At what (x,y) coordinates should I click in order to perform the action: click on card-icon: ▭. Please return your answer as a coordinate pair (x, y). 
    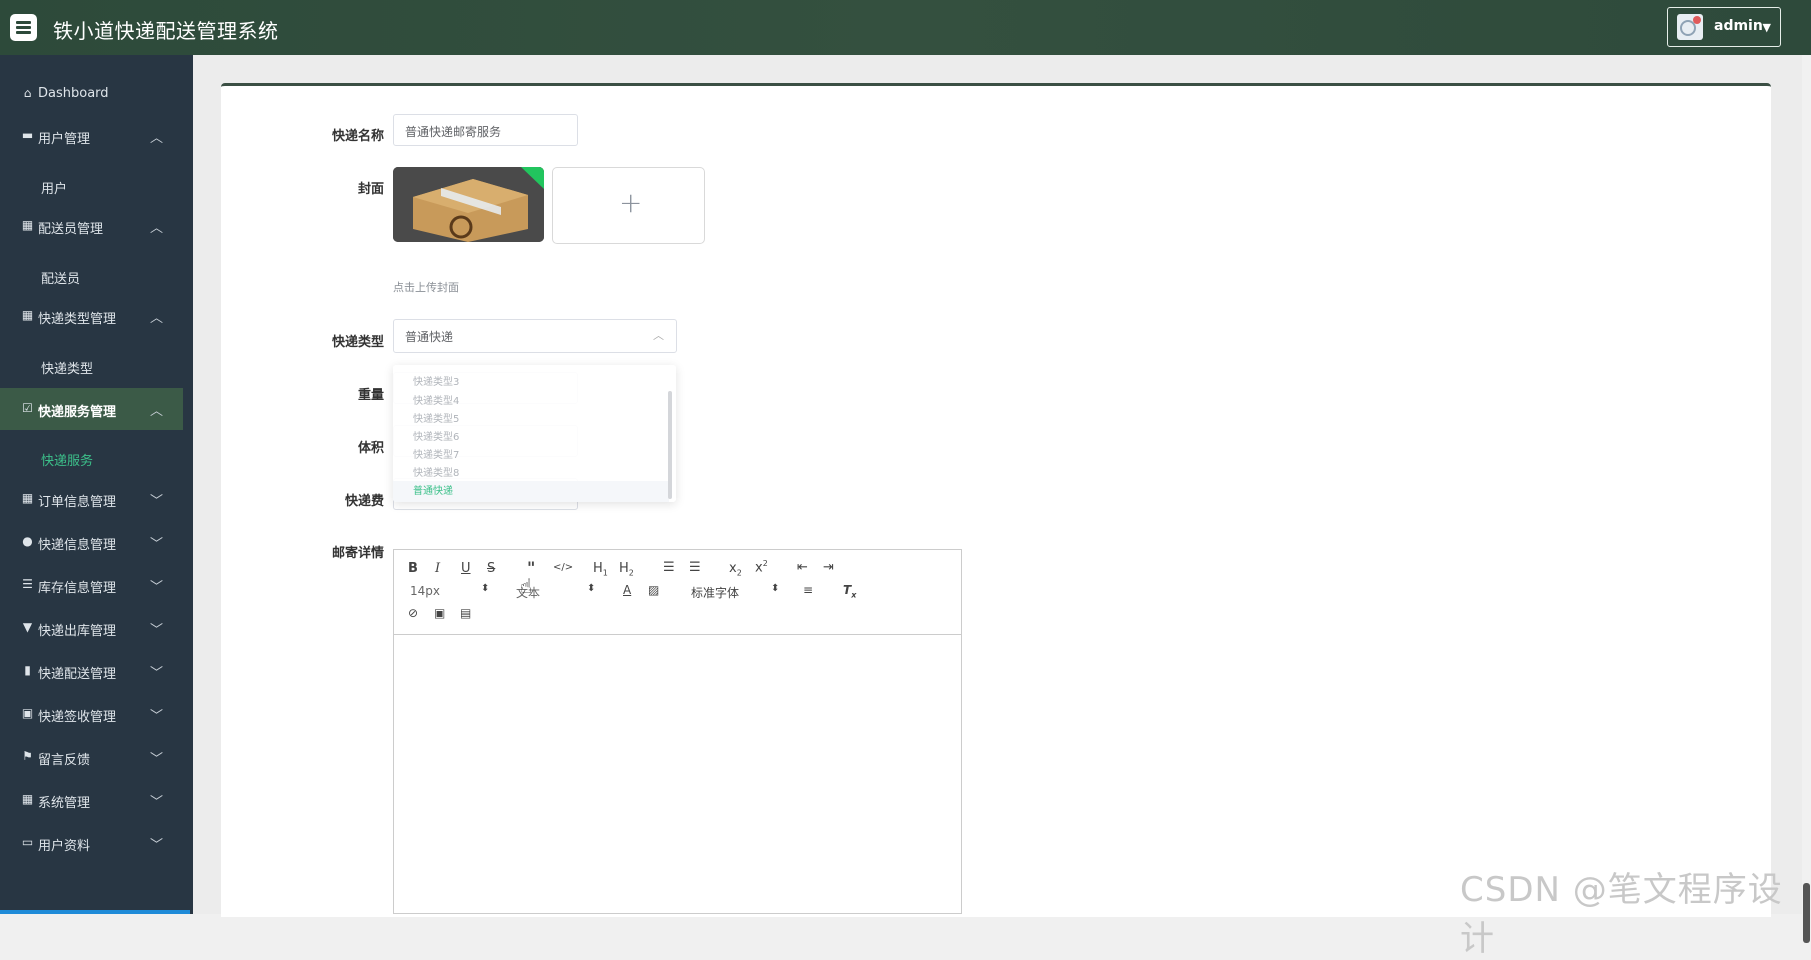
    Looking at the image, I should click on (27, 842).